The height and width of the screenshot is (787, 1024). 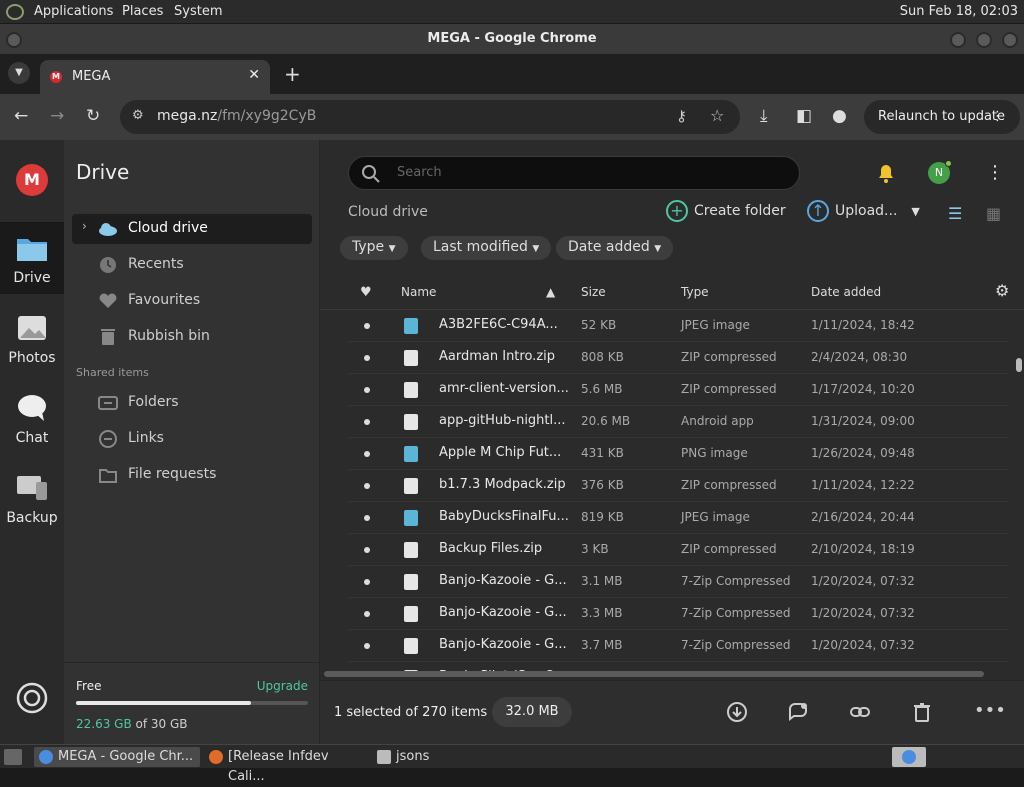 I want to click on workspace-switcher, so click(x=909, y=757).